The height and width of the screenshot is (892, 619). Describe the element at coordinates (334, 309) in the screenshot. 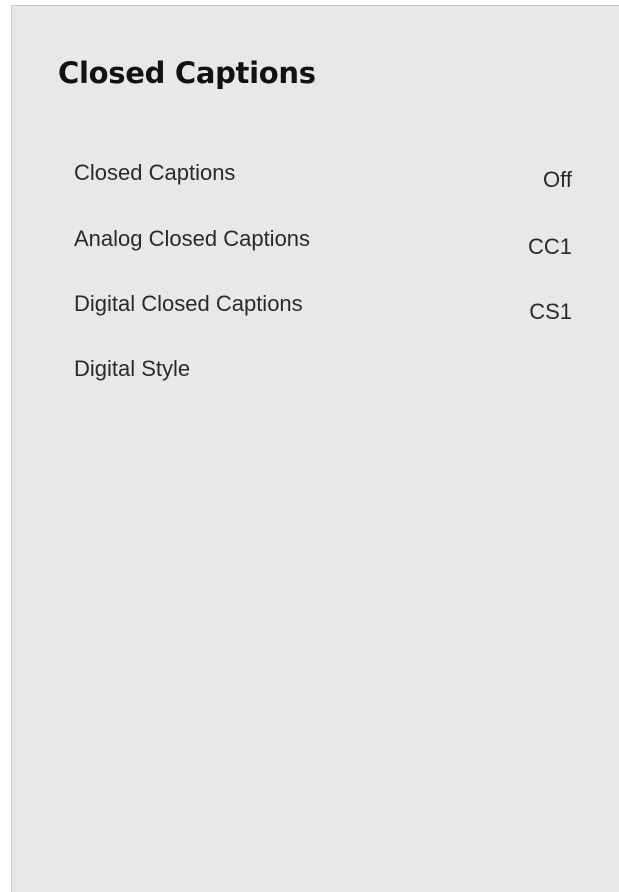

I see `menu-item-digital-closed-captions: Digital Closed Captions CS1` at that location.